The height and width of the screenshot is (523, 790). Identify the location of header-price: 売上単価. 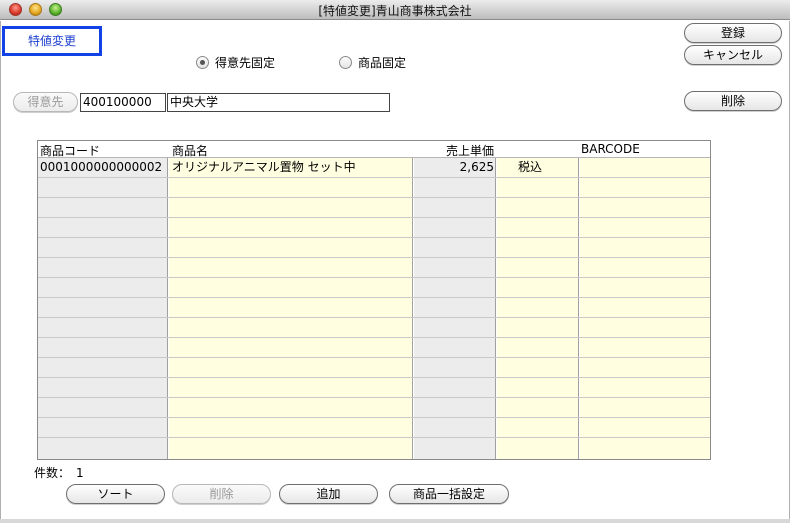
(470, 150).